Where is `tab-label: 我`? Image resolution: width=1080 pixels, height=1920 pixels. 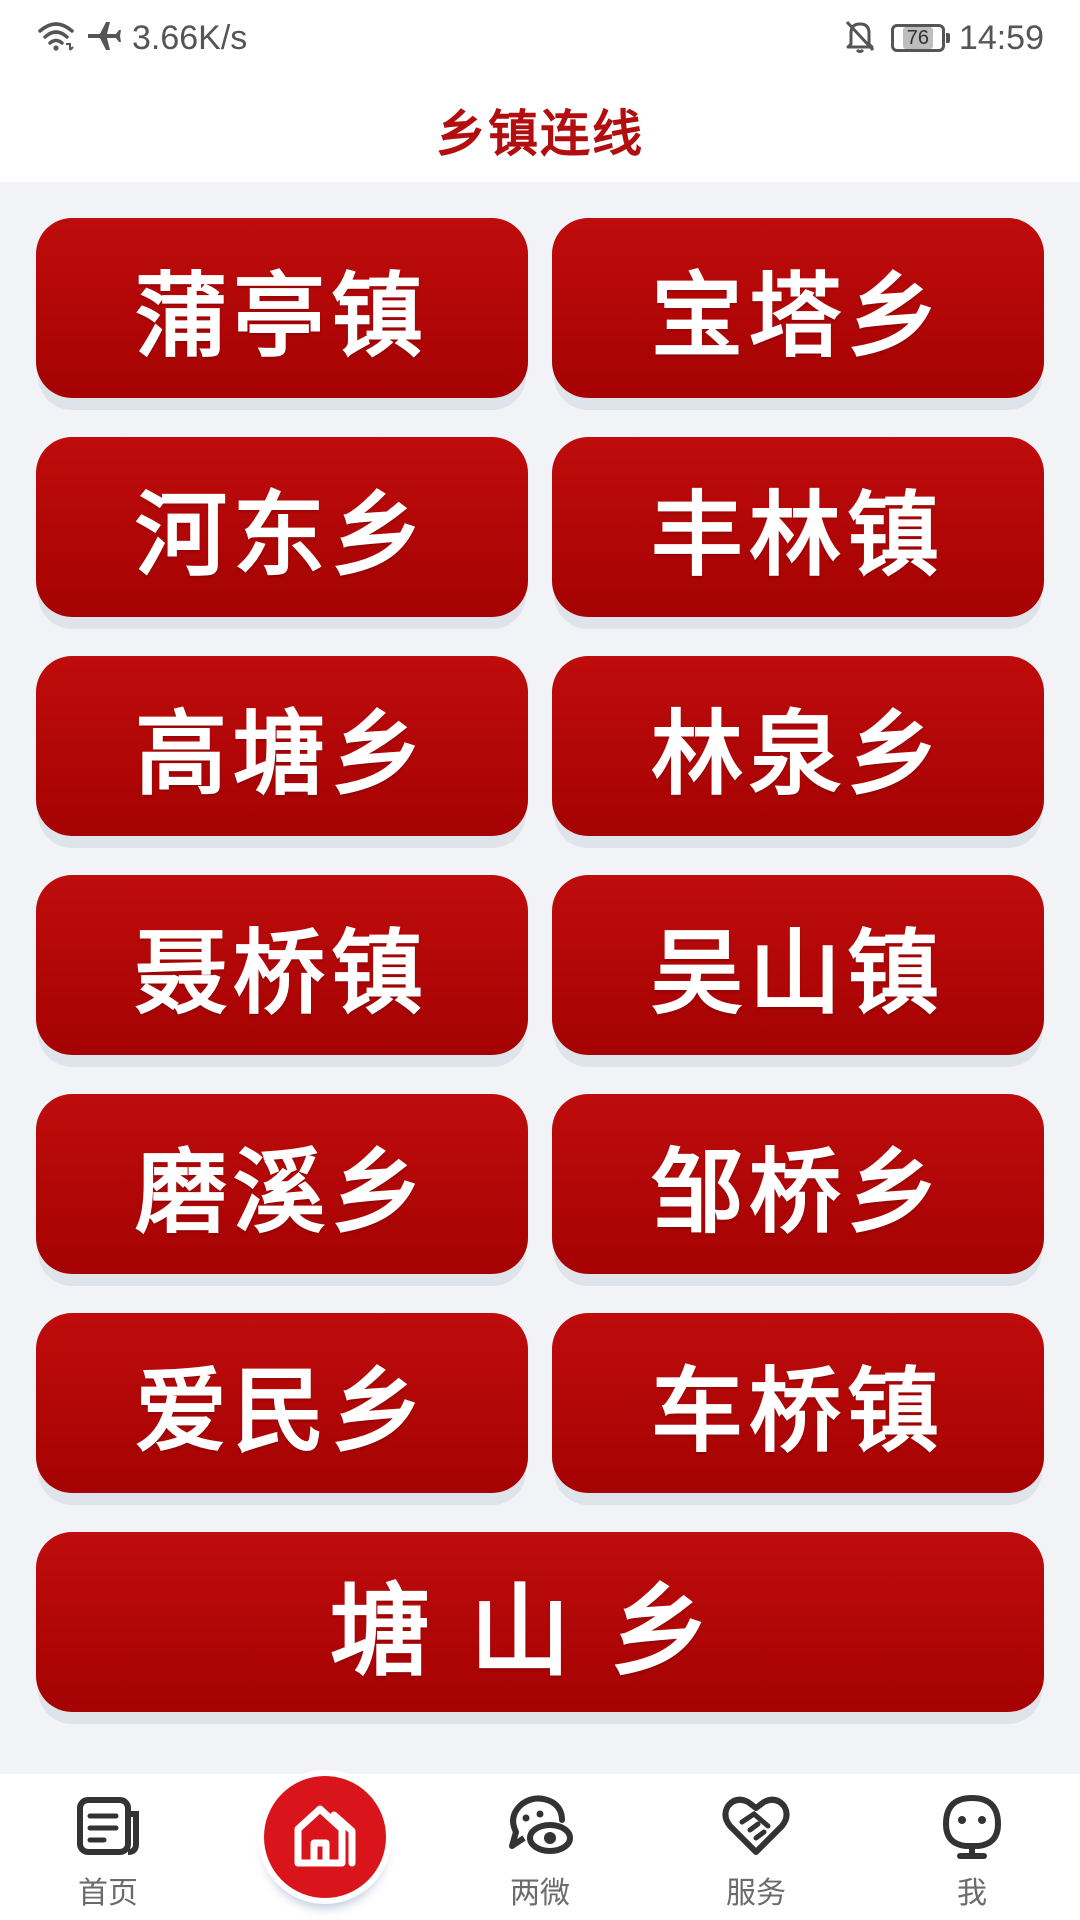
tab-label: 我 is located at coordinates (972, 1893).